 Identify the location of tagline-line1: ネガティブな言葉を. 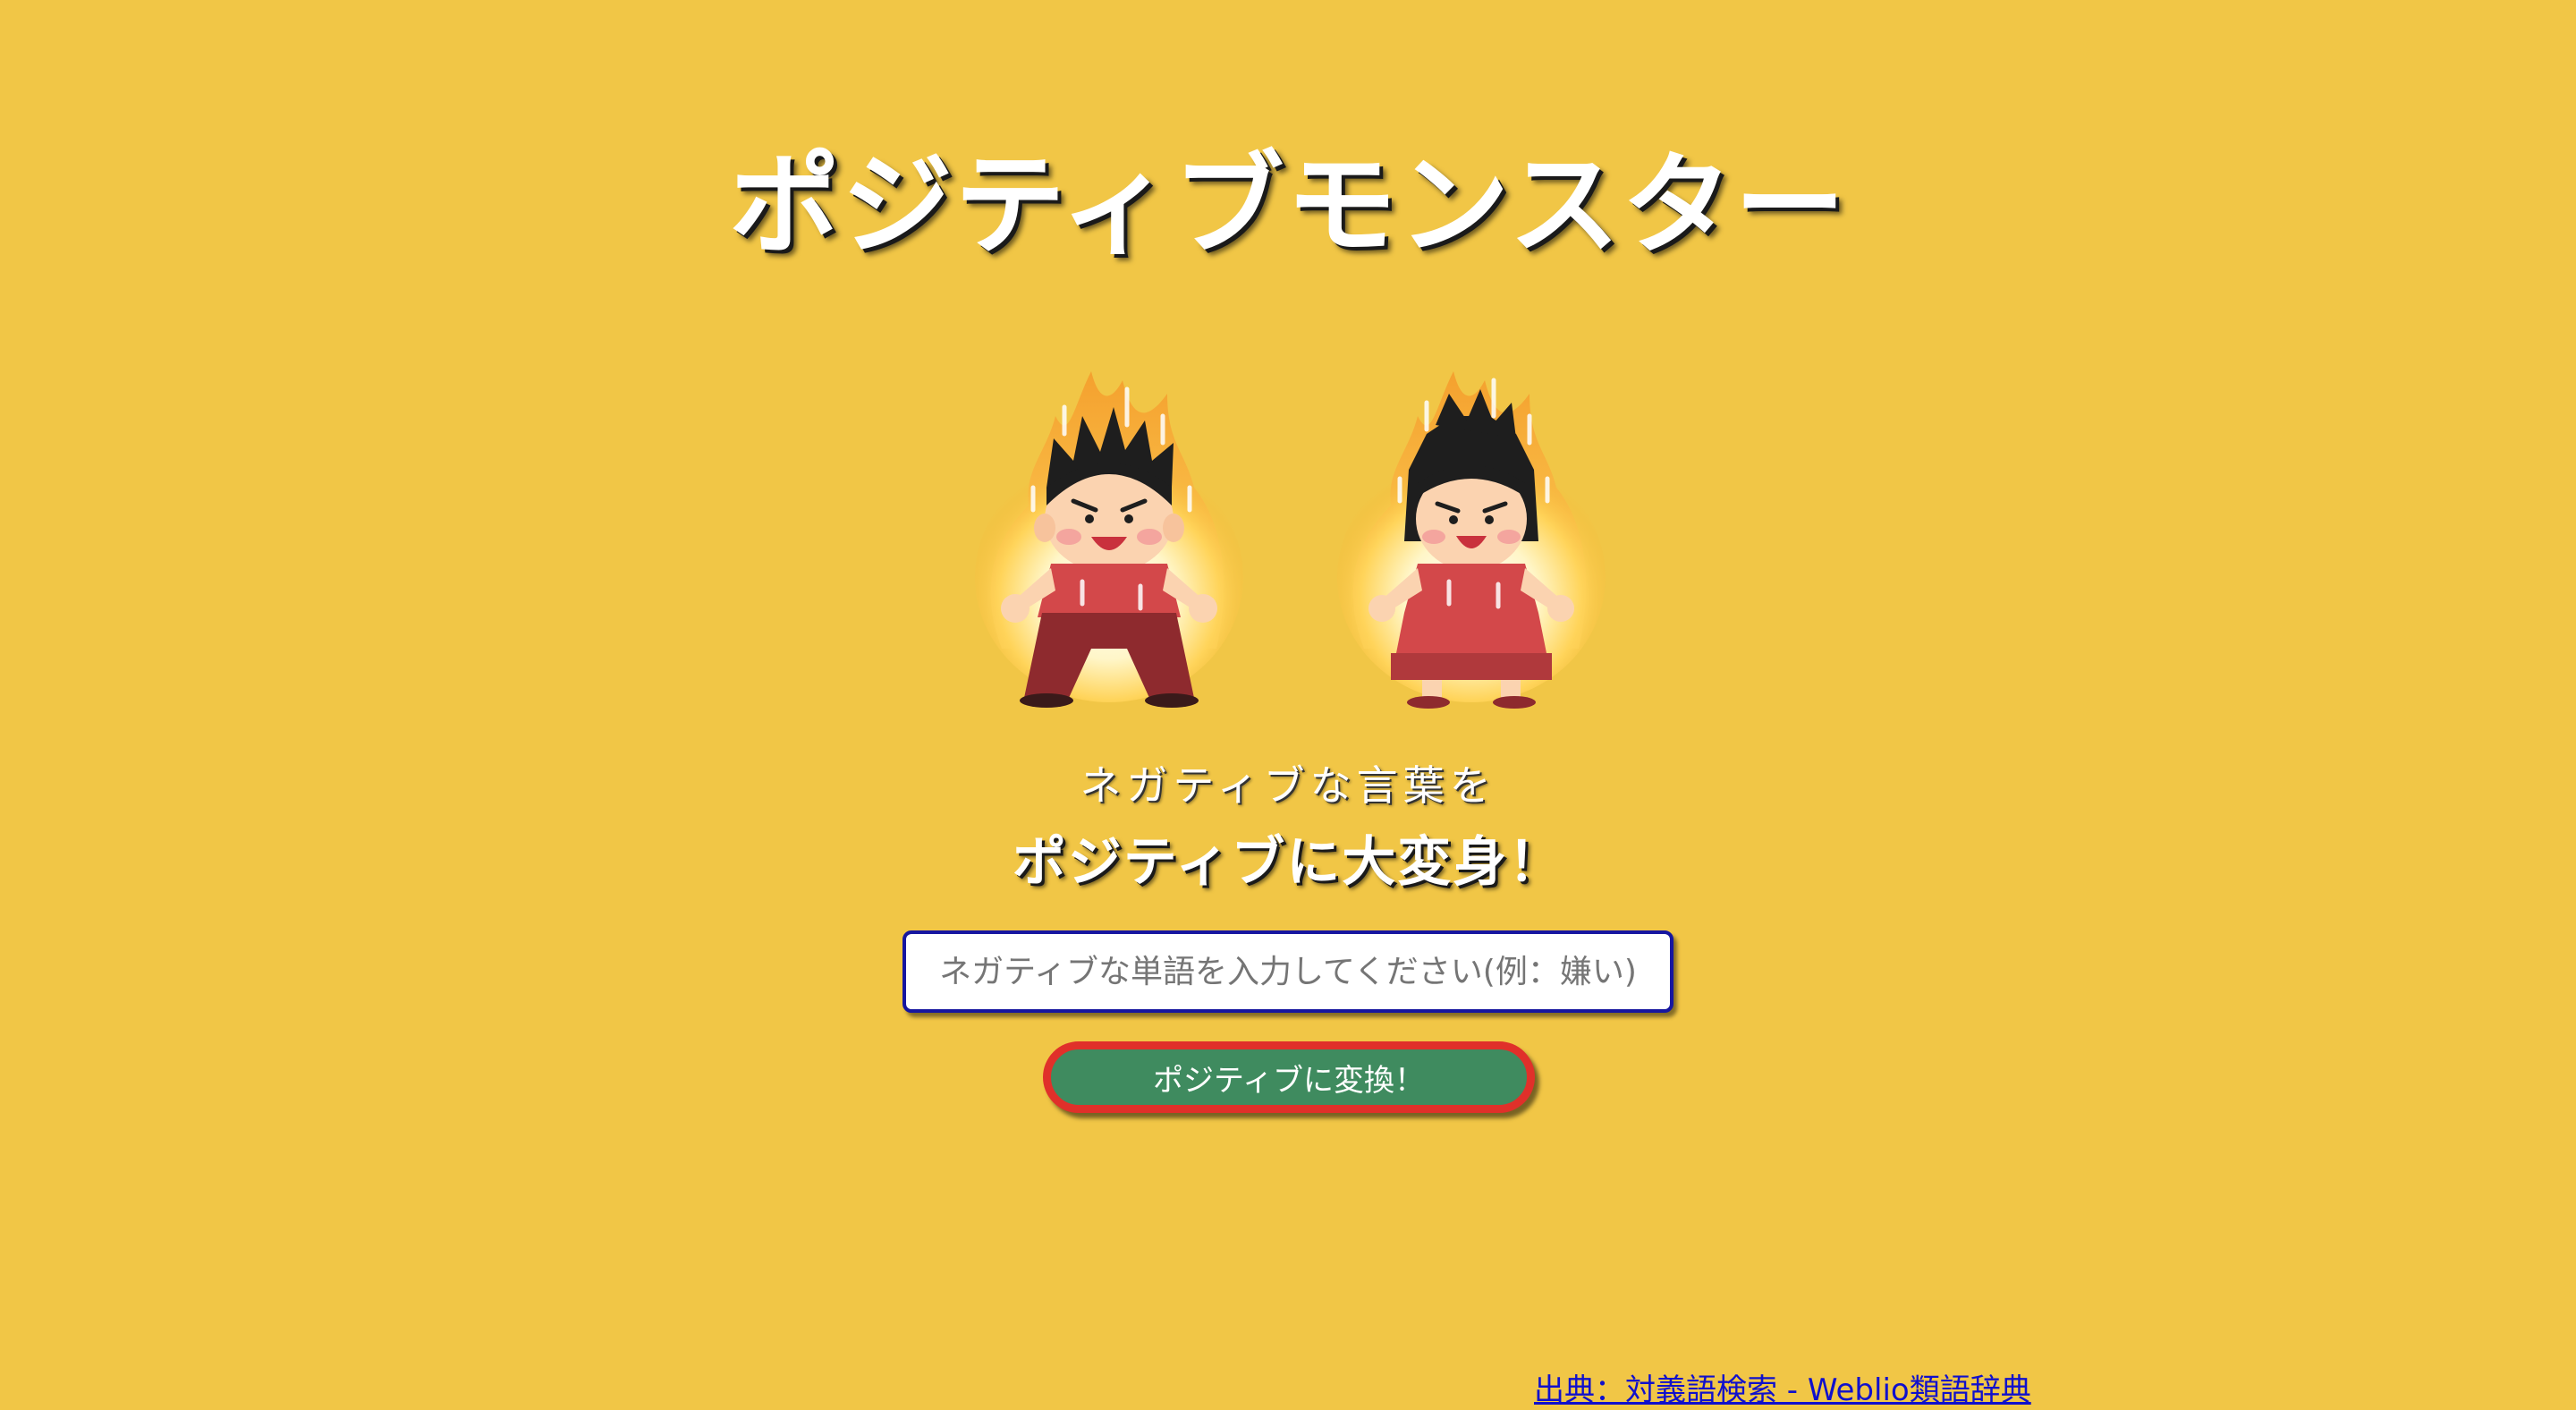
(1288, 786).